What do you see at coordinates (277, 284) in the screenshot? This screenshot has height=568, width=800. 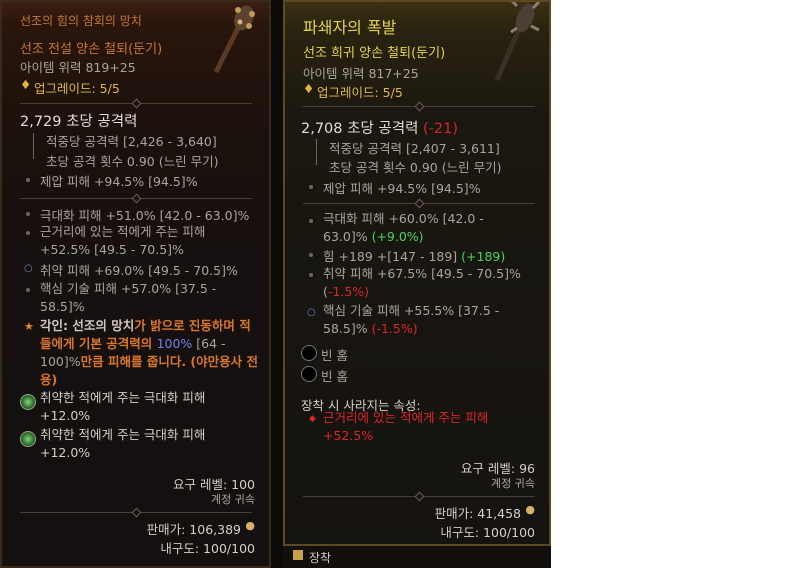 I see `tooltip-divider` at bounding box center [277, 284].